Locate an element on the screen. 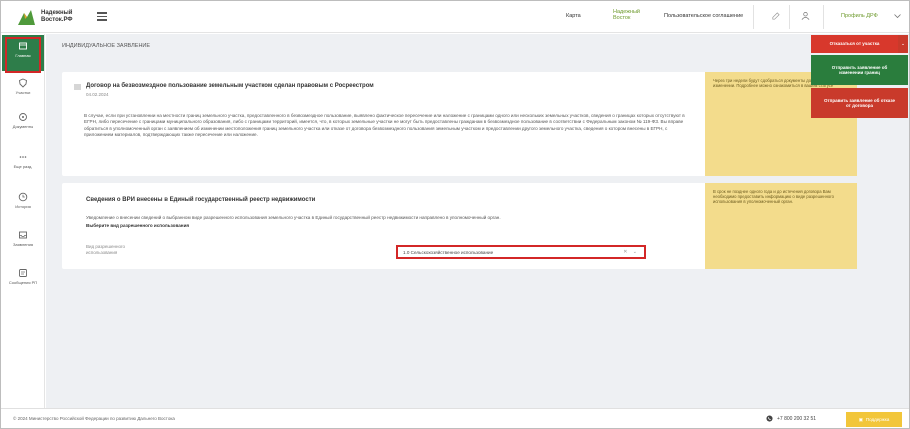 The width and height of the screenshot is (910, 429). user-icon is located at coordinates (805, 16).